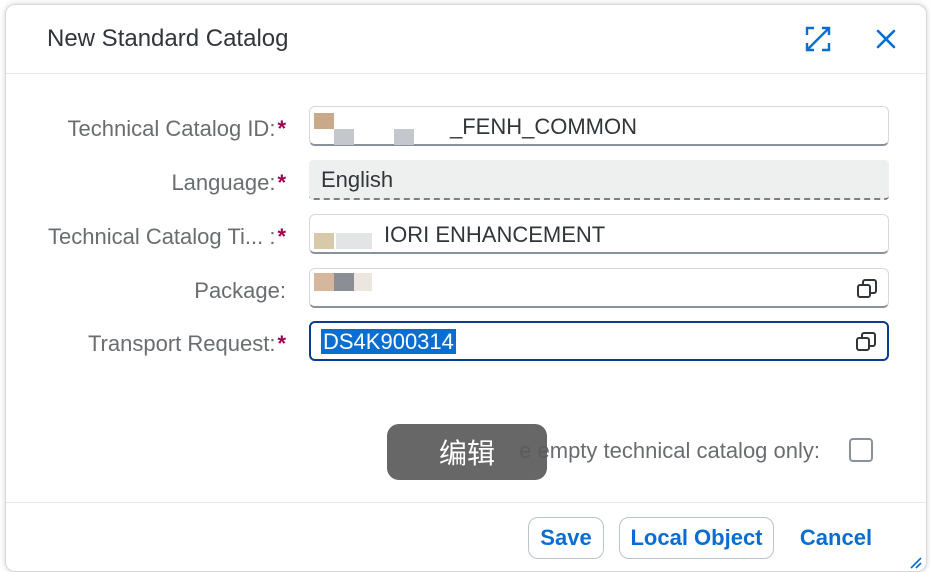 This screenshot has height=572, width=930. I want to click on package-label: Package:, so click(240, 290).